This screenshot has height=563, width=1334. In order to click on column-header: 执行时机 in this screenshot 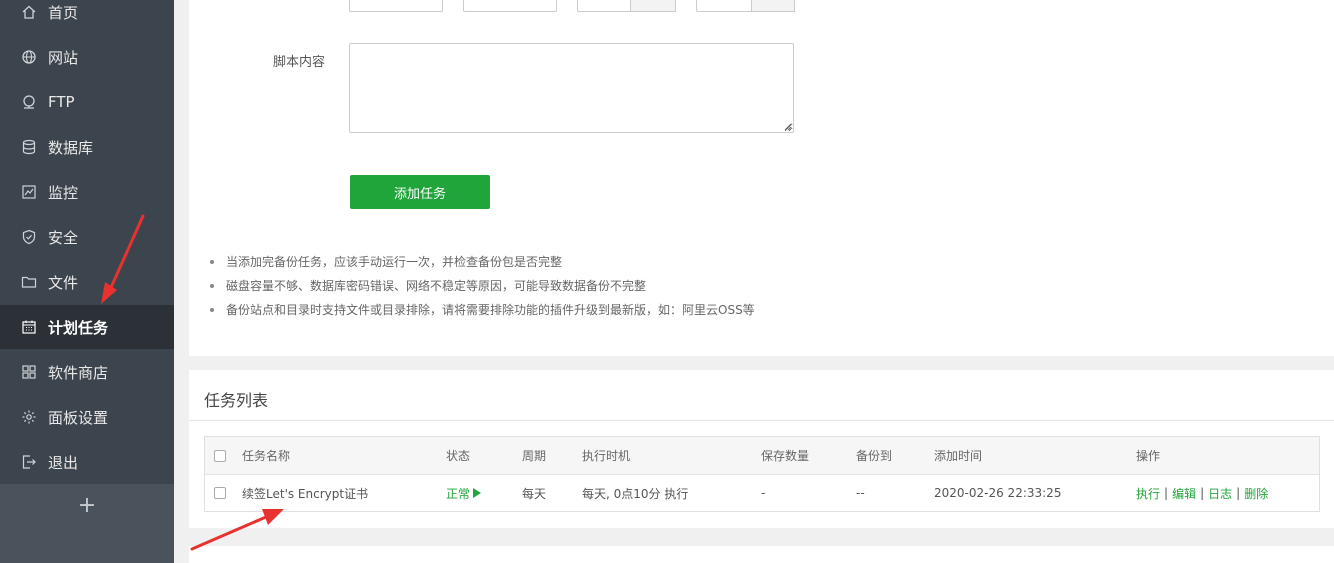, I will do `click(606, 456)`.